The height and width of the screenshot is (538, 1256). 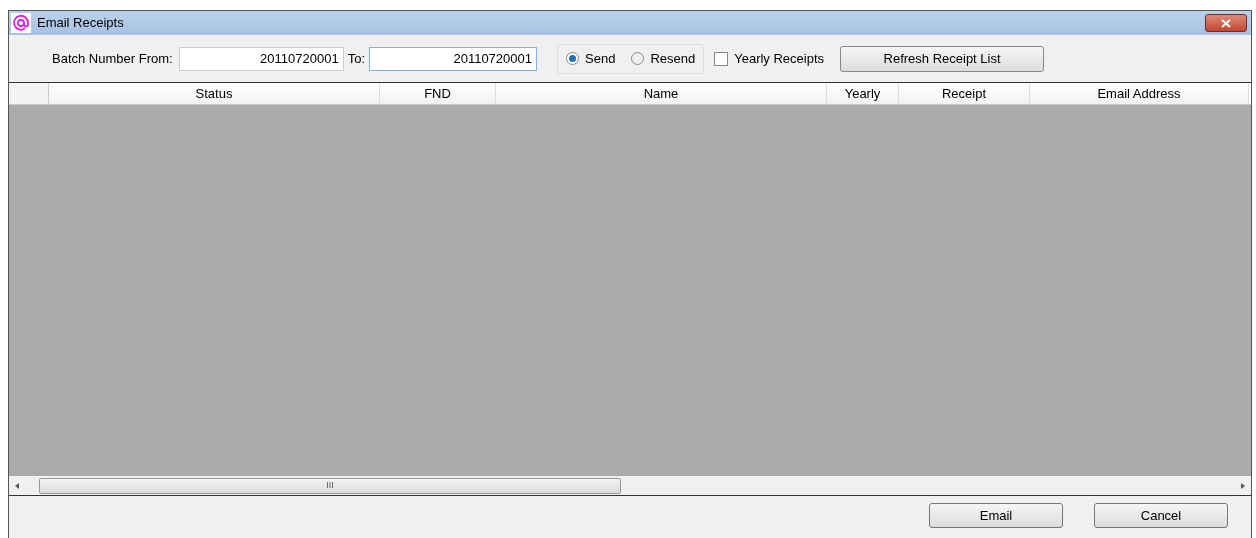 What do you see at coordinates (863, 93) in the screenshot?
I see `column-header: Yearly` at bounding box center [863, 93].